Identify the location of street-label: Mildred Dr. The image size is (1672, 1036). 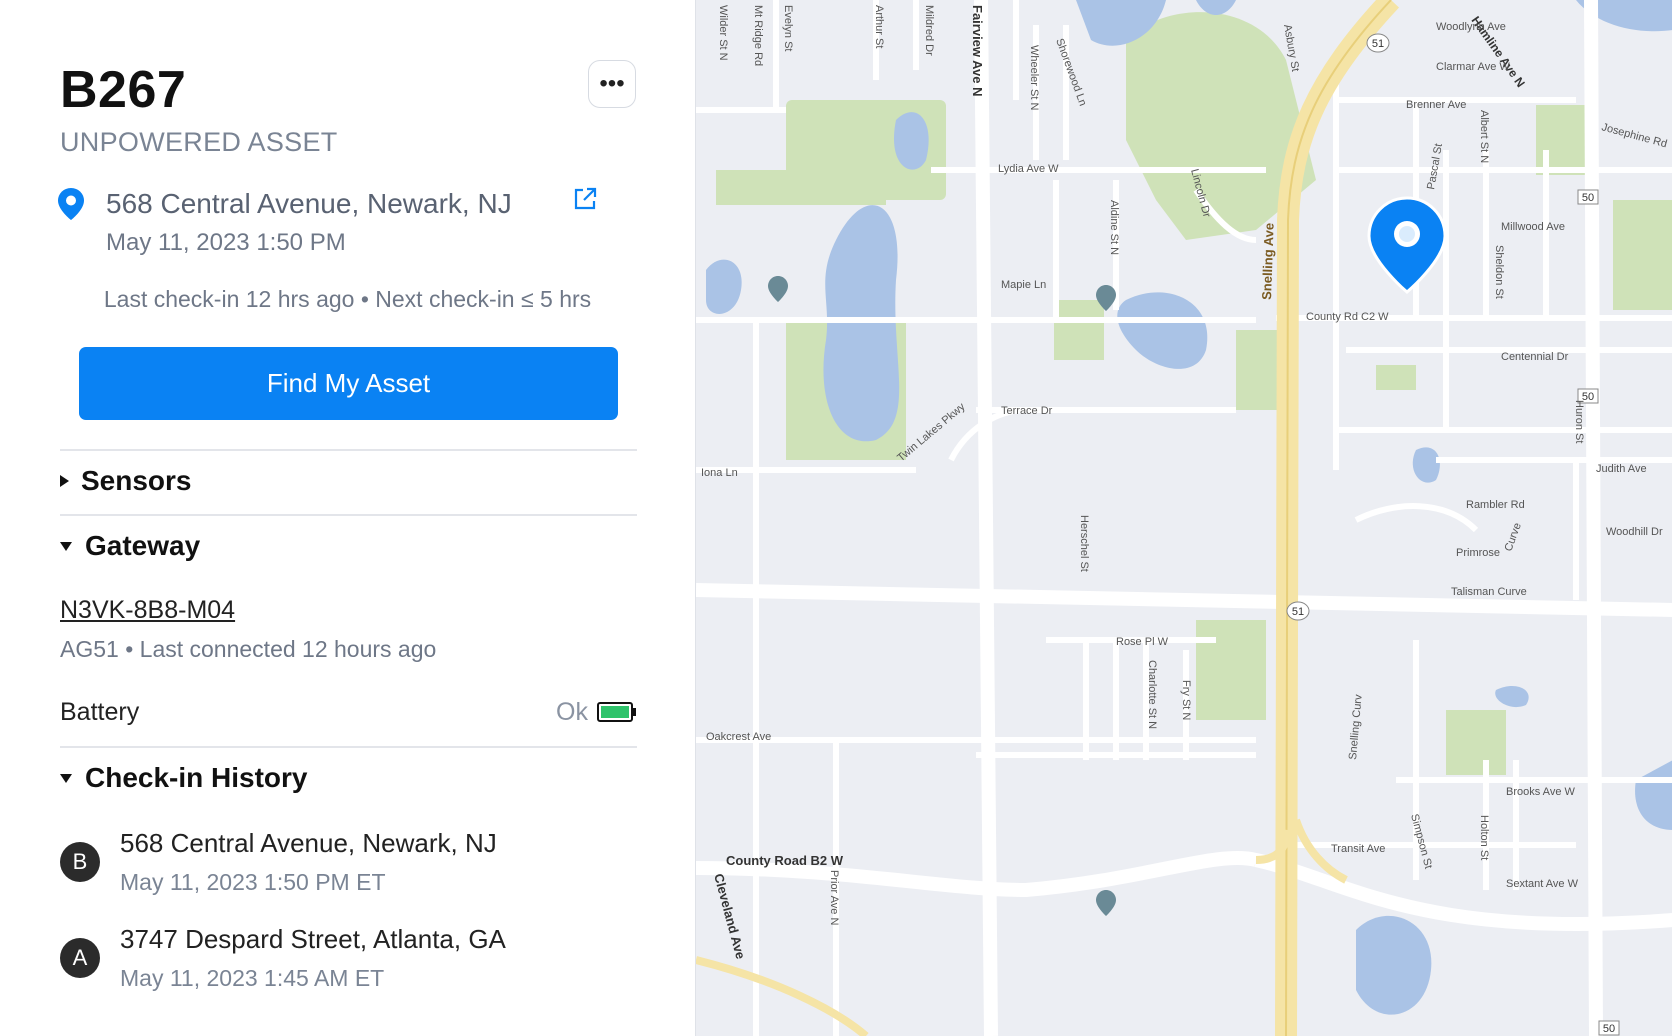
(929, 30).